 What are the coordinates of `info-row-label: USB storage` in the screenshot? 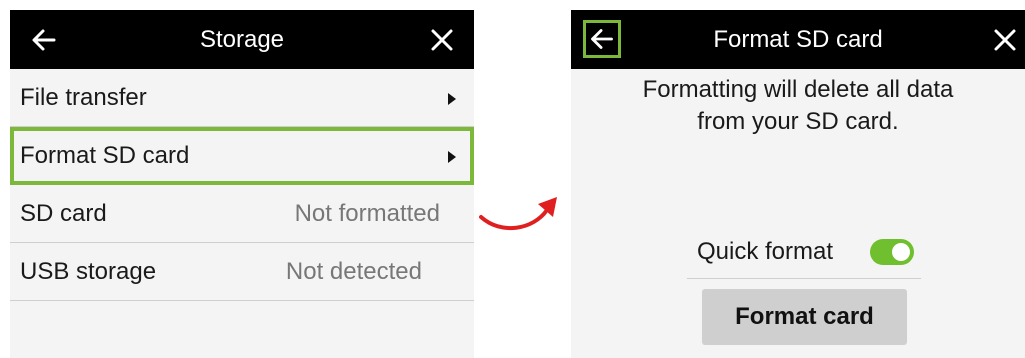 It's located at (88, 271).